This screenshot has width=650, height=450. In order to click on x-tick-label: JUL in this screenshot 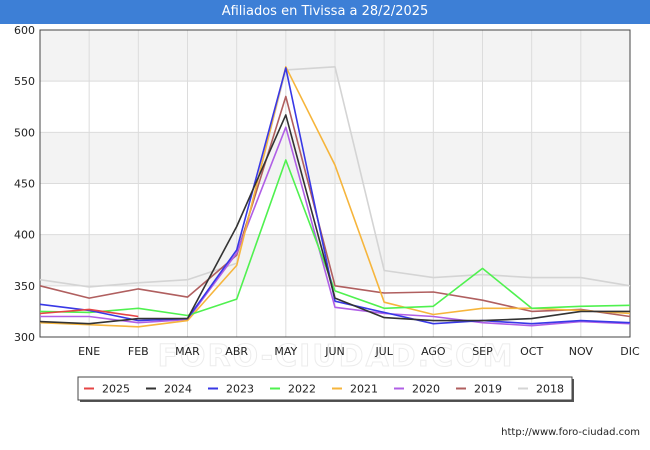, I will do `click(383, 351)`.